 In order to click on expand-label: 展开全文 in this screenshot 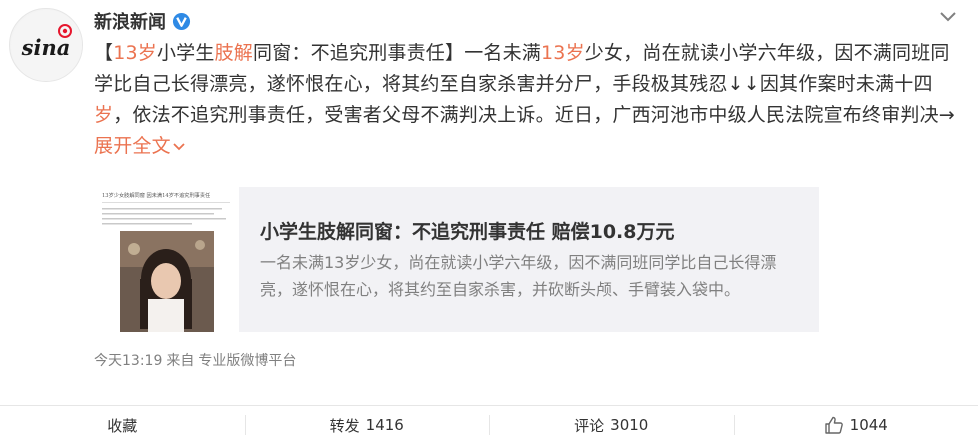, I will do `click(132, 146)`.